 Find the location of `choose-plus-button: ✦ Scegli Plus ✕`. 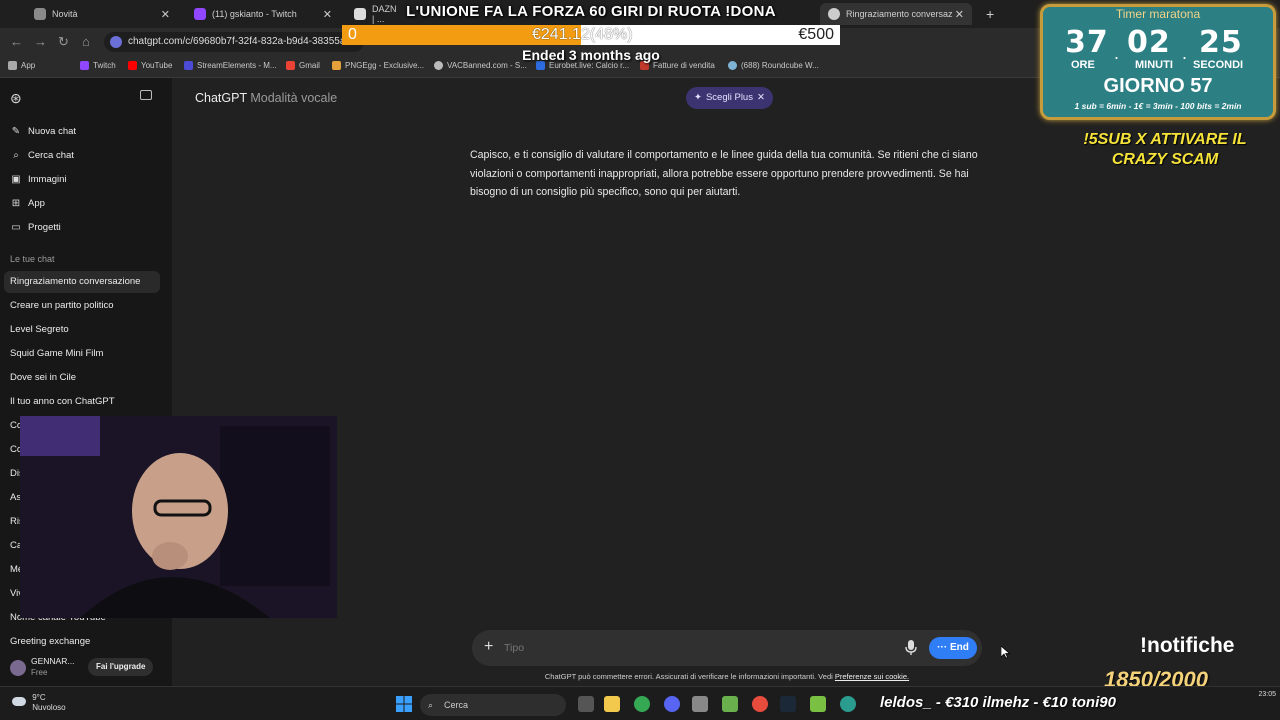

choose-plus-button: ✦ Scegli Plus ✕ is located at coordinates (729, 98).